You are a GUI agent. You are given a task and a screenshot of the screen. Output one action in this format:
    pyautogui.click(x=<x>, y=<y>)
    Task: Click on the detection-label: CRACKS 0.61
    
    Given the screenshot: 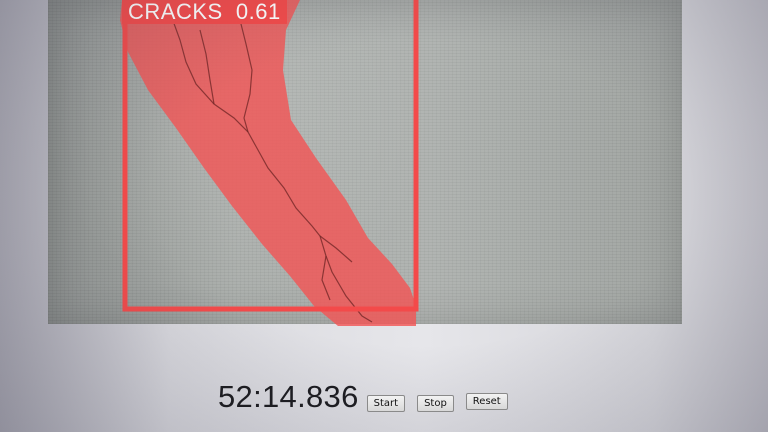 What is the action you would take?
    pyautogui.click(x=204, y=12)
    